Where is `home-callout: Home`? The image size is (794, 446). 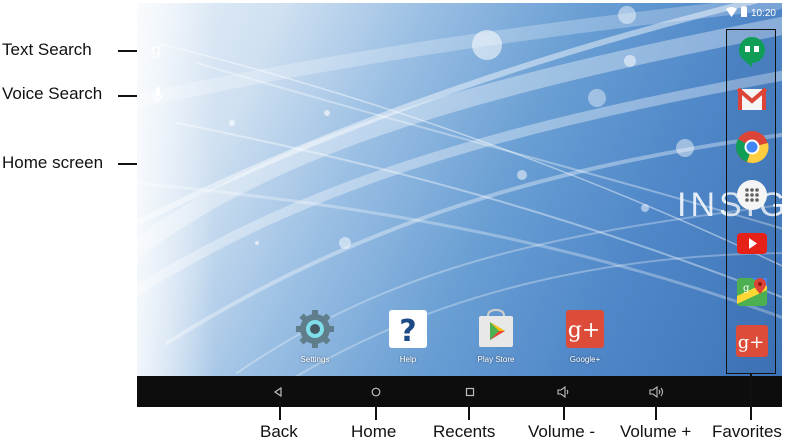
home-callout: Home is located at coordinates (374, 431).